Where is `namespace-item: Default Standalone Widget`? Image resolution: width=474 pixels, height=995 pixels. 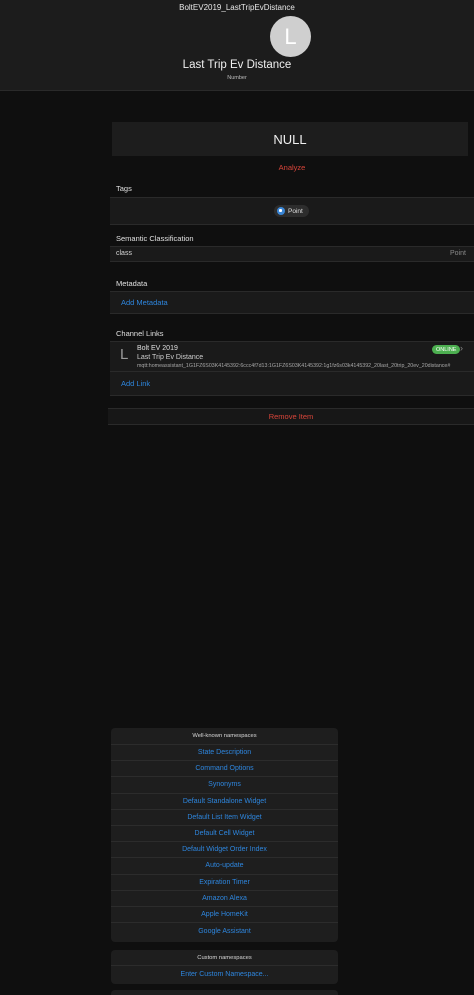 namespace-item: Default Standalone Widget is located at coordinates (224, 802).